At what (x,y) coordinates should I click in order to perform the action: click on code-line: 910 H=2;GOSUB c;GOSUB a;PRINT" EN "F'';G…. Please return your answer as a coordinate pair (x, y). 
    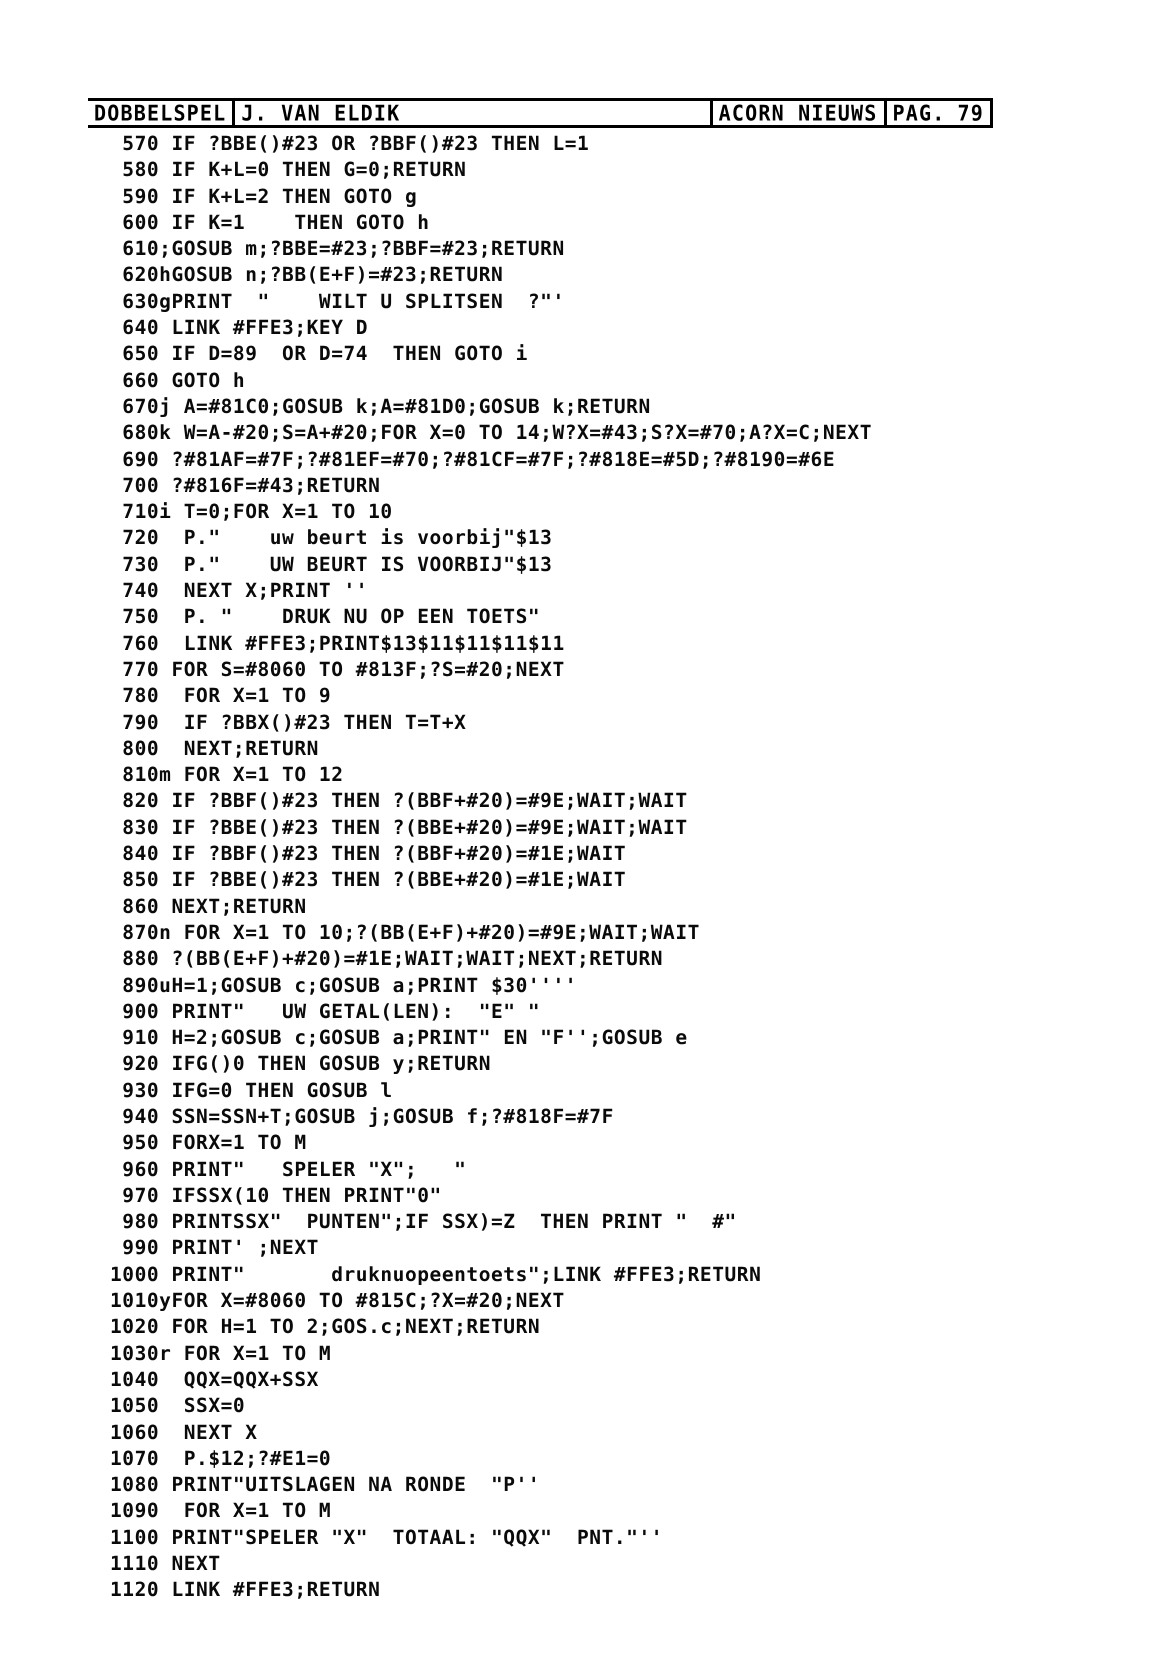
    Looking at the image, I should click on (399, 1038).